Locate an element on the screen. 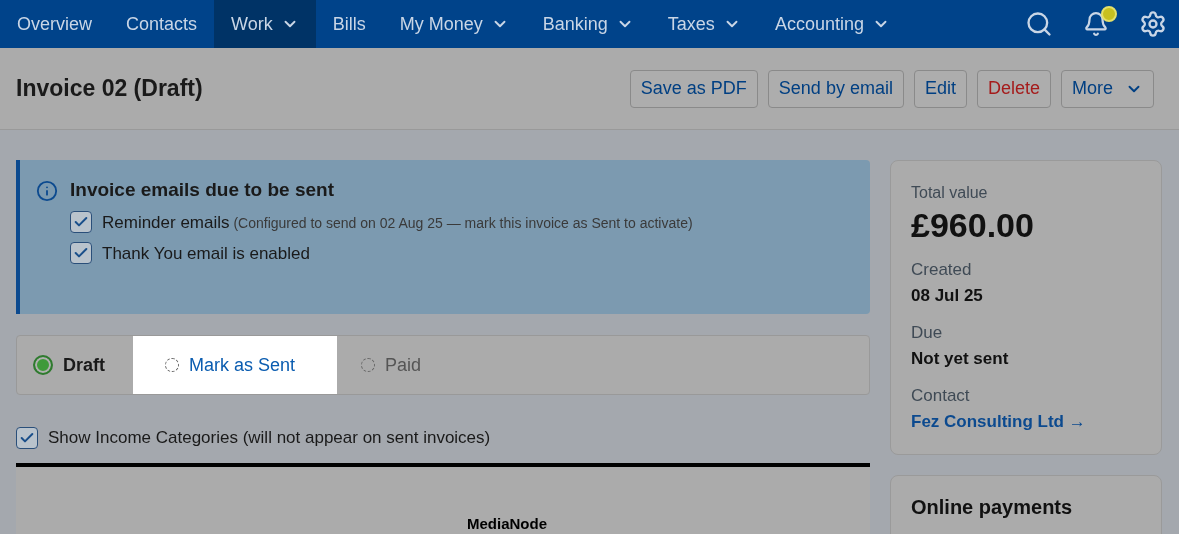  option-label: Thank You email is enabled is located at coordinates (206, 253).